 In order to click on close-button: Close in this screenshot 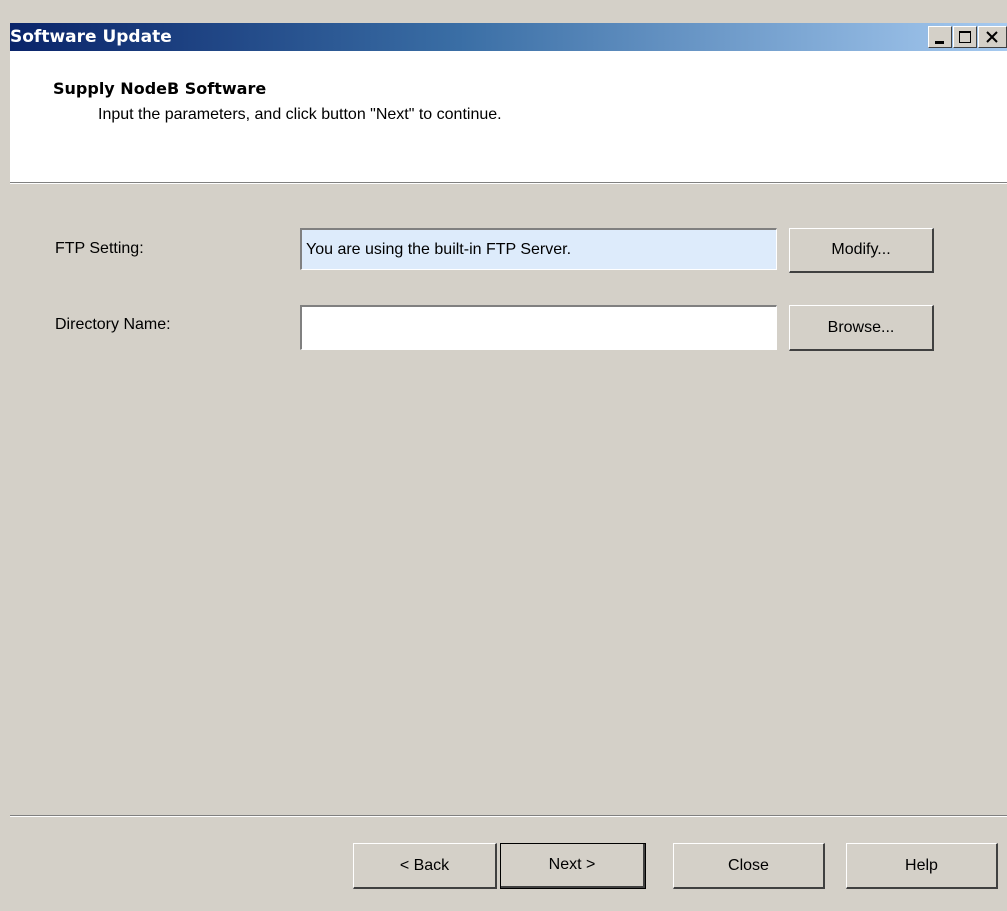, I will do `click(749, 866)`.